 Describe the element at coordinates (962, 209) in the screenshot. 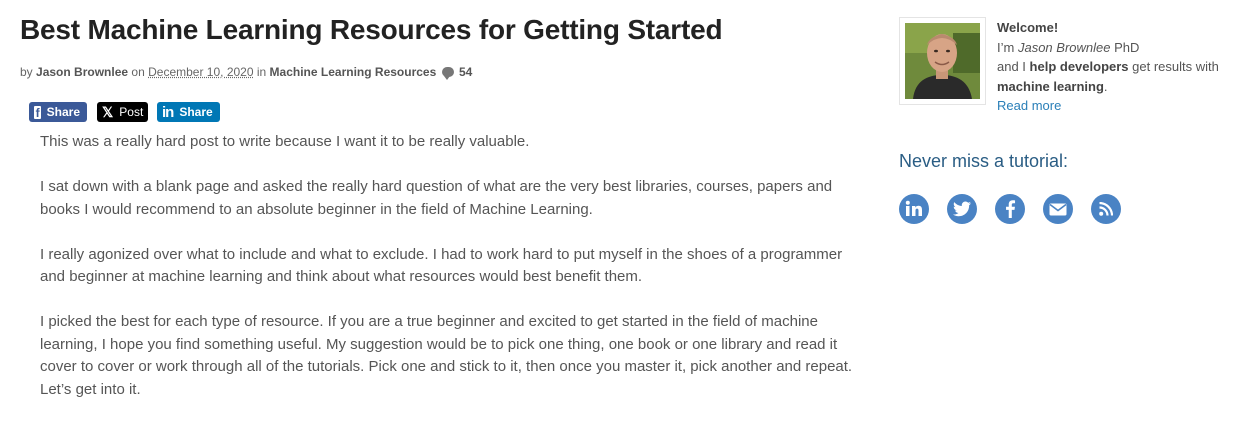

I see `twitter-icon` at that location.